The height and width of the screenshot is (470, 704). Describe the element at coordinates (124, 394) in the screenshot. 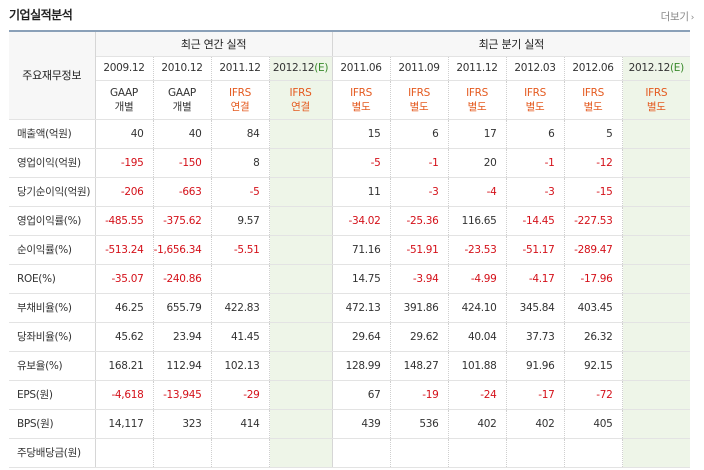

I see `table-cell: -4,618` at that location.